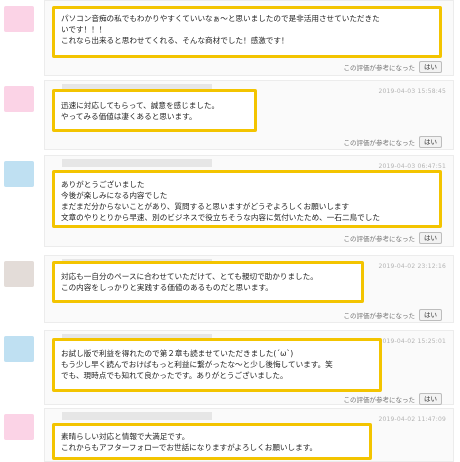  What do you see at coordinates (114, 195) in the screenshot?
I see `review-text-line: 今後が楽しみになる内容でした` at bounding box center [114, 195].